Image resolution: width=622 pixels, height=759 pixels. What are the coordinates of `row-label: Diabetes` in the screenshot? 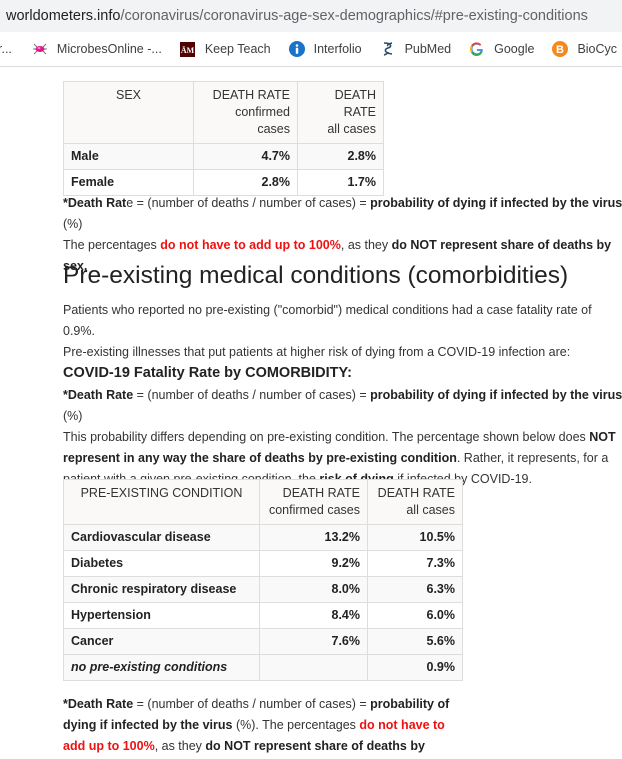 It's located at (161, 563).